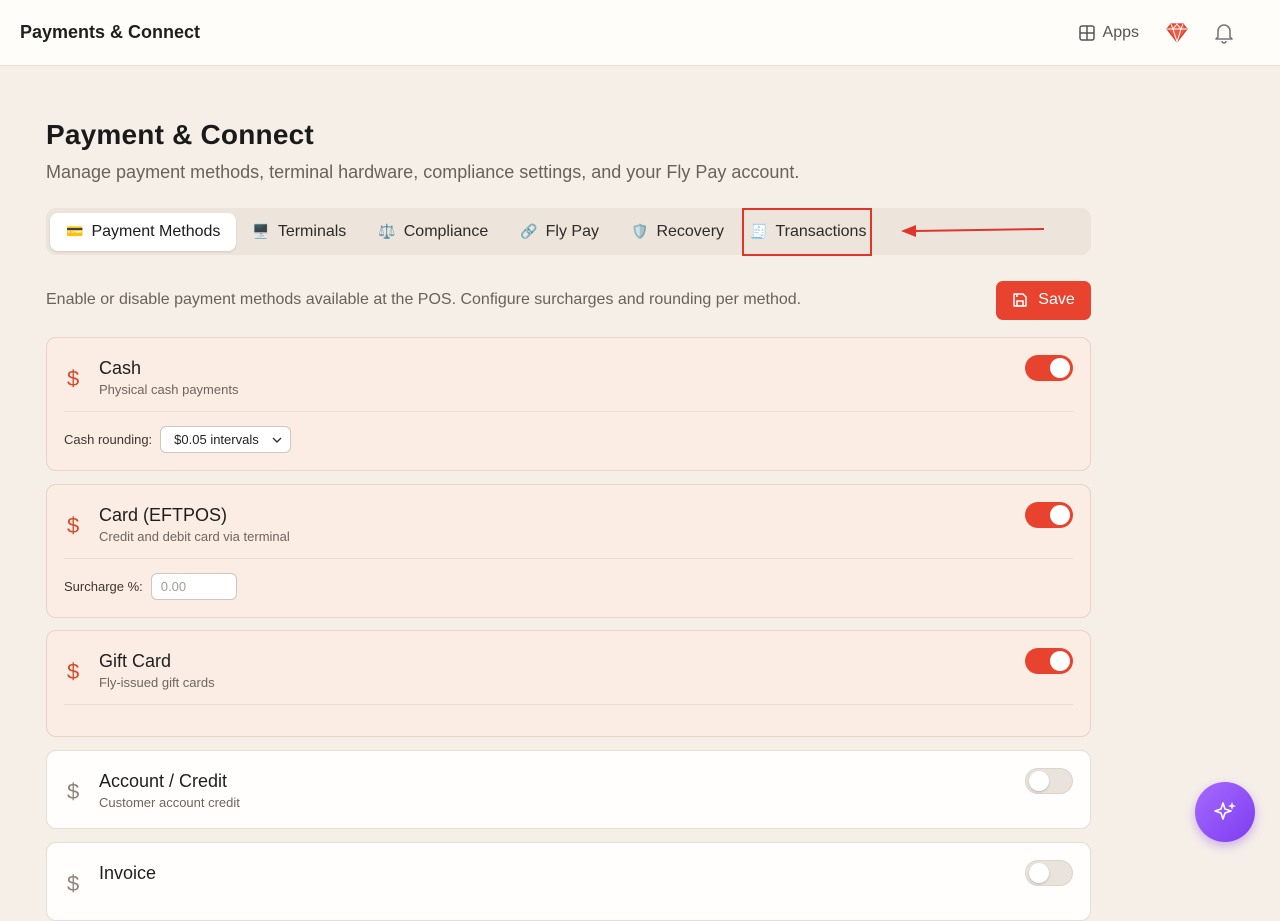 This screenshot has height=921, width=1280. I want to click on gift-card-toggle, so click(1049, 661).